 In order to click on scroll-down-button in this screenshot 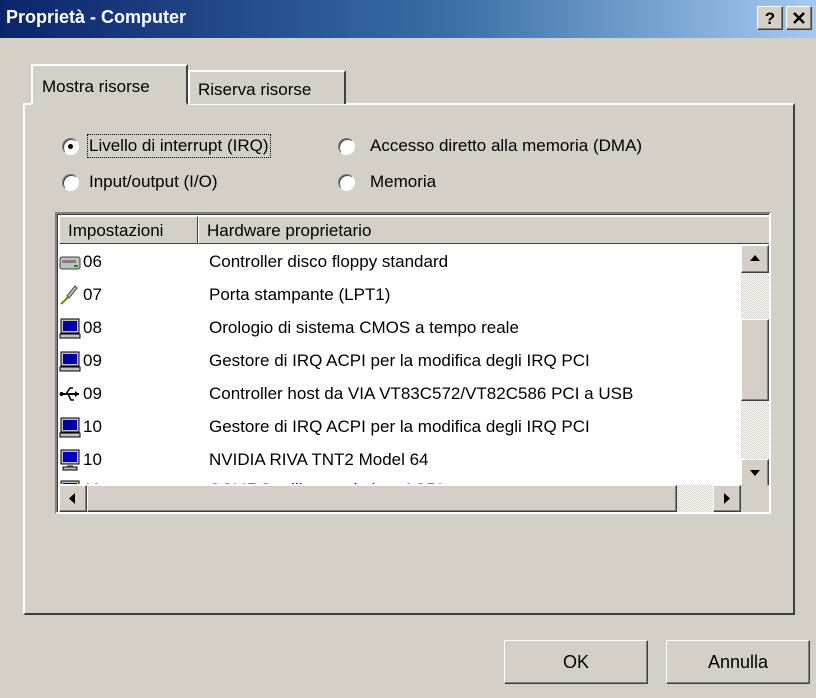, I will do `click(755, 473)`.